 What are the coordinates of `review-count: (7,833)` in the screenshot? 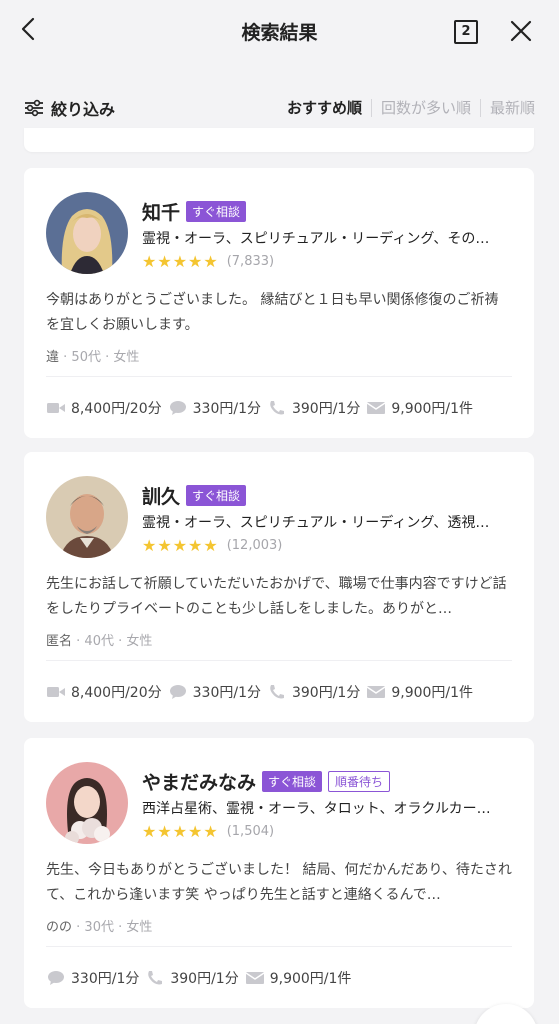 It's located at (250, 261).